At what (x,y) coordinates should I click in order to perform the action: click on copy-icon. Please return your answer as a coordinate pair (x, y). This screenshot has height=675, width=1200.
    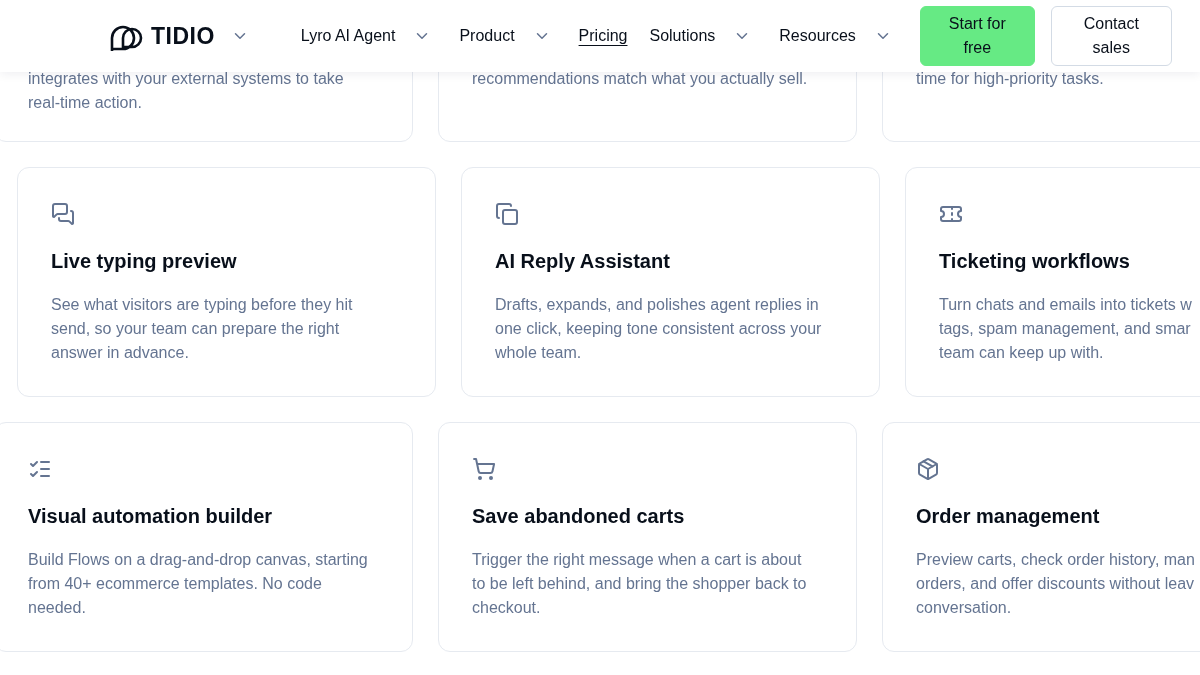
    Looking at the image, I should click on (507, 214).